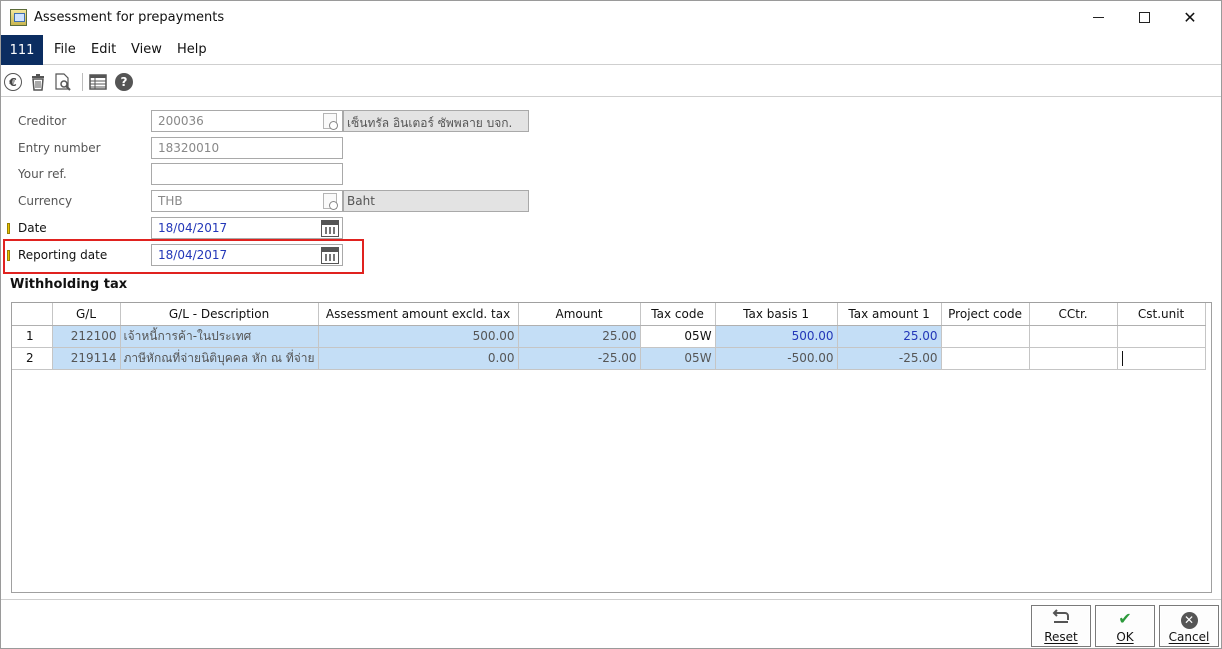  I want to click on column-header-gl-description: G/L - Description, so click(219, 314).